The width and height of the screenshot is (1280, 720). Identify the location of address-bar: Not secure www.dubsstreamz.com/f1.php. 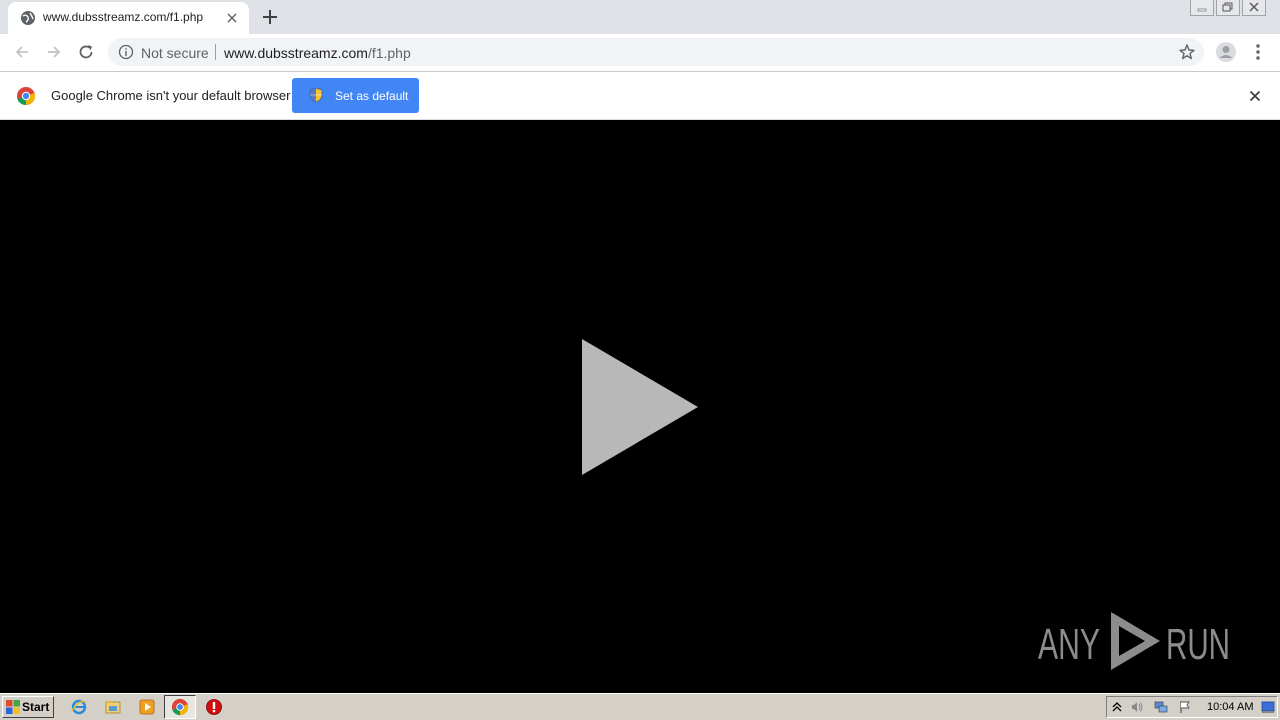
(656, 52).